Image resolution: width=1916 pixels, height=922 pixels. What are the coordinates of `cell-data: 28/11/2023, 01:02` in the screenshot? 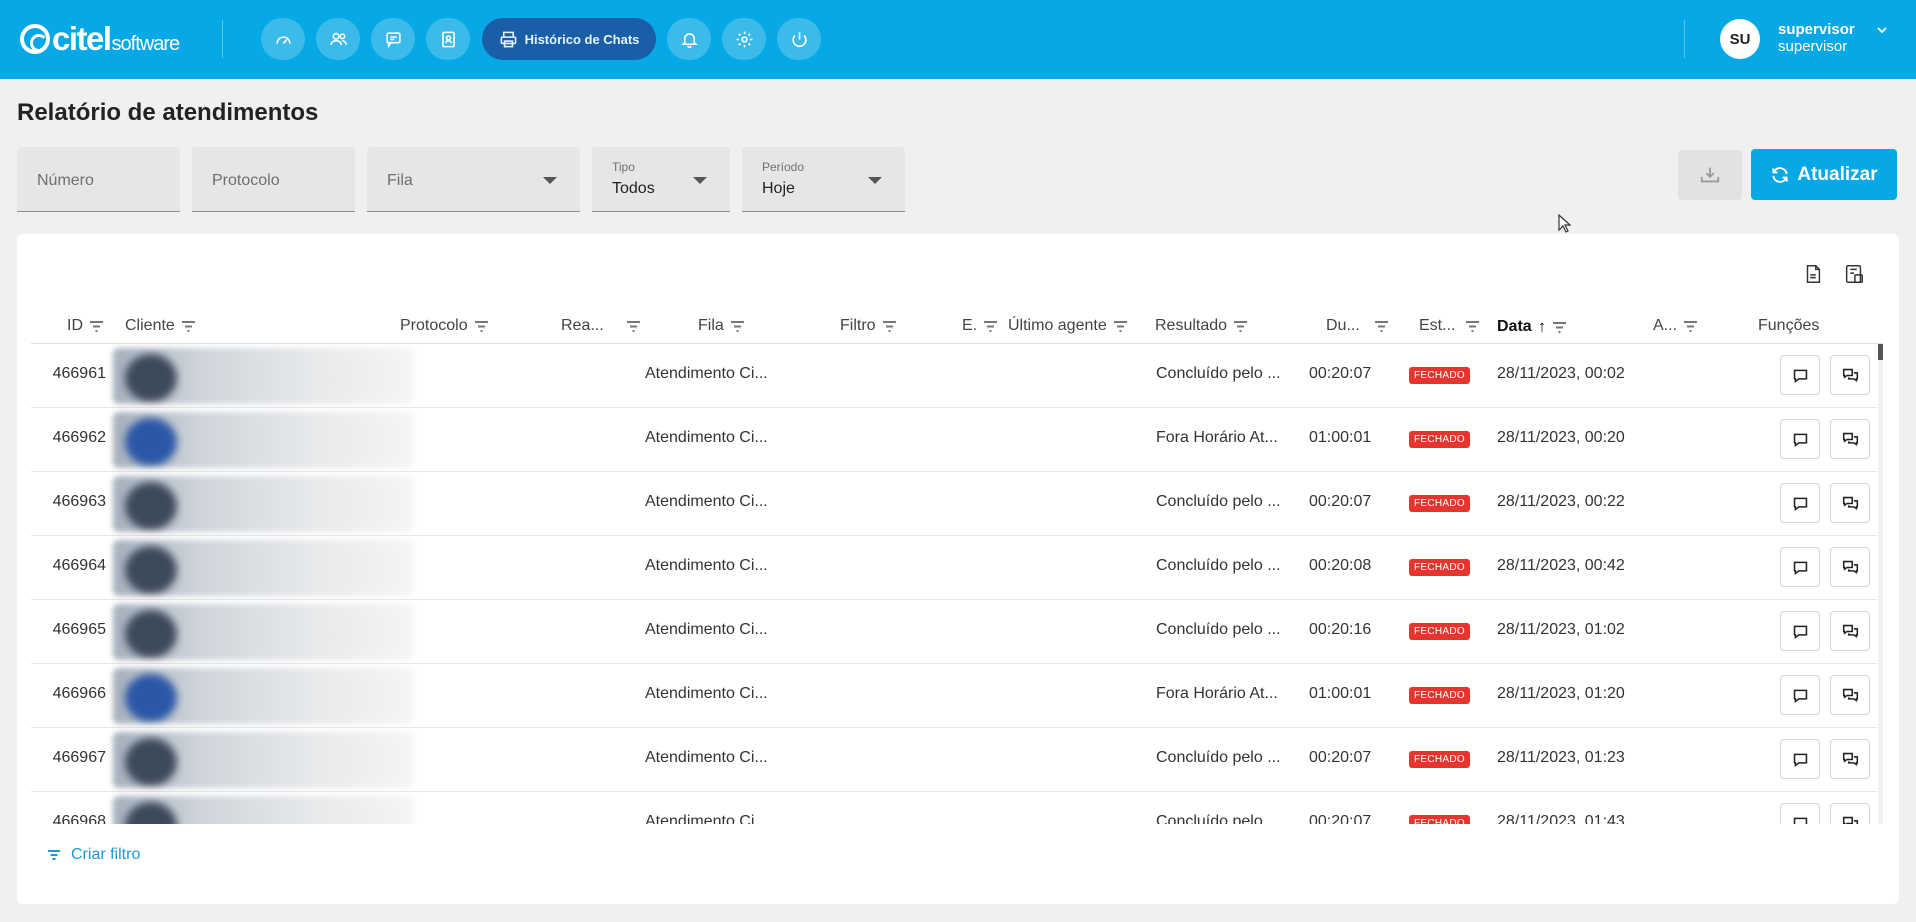 It's located at (1561, 629).